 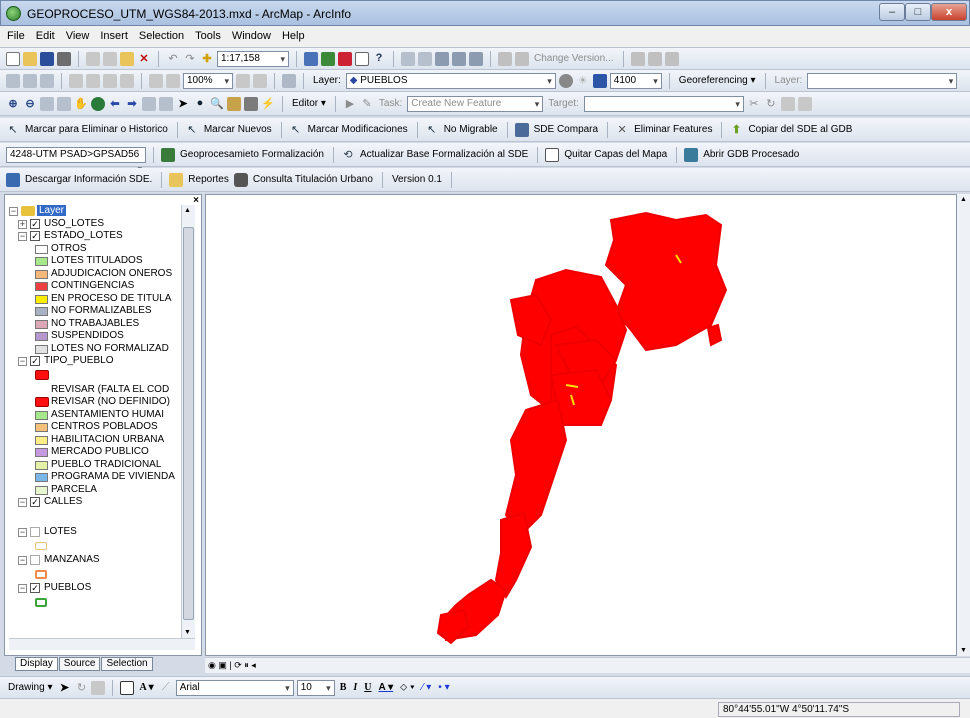 I want to click on swipe-dropdown: 4100, so click(x=635, y=80).